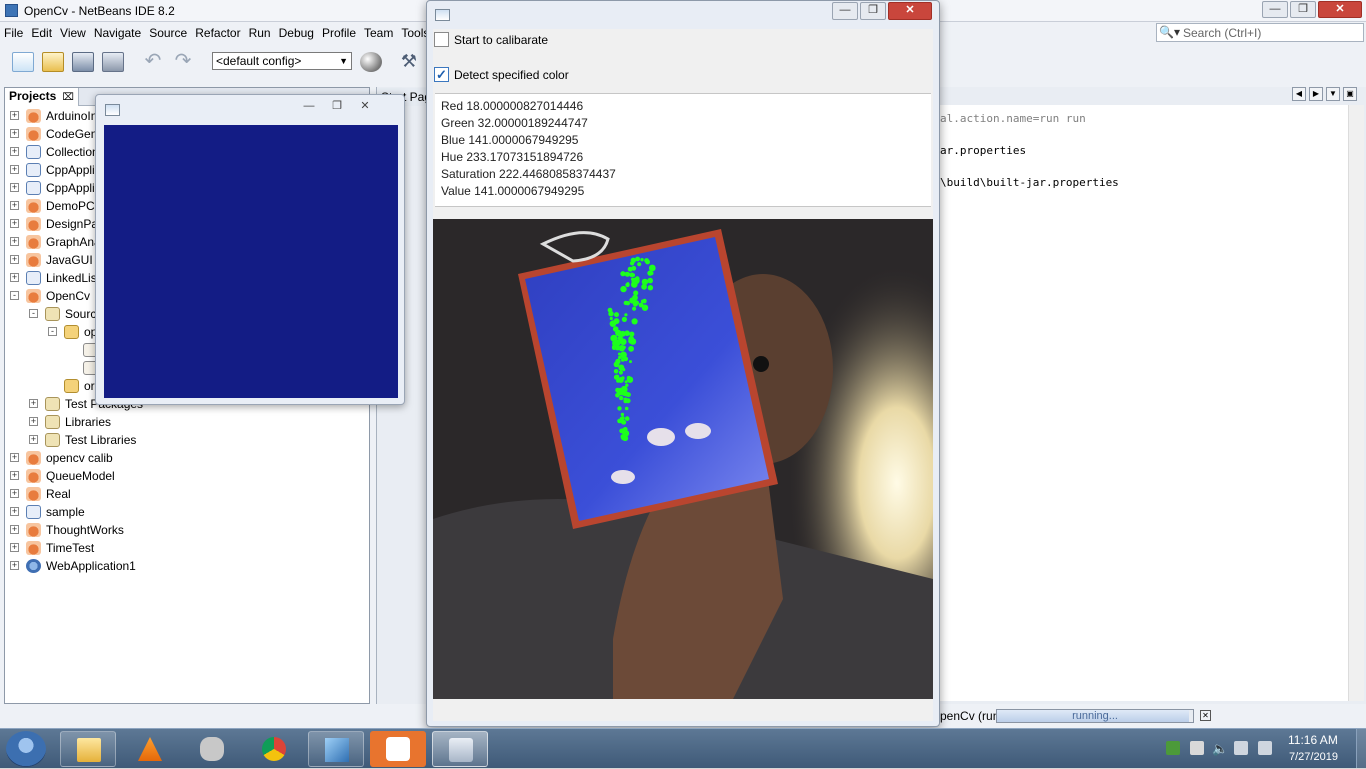  I want to click on taskbar-java, so click(460, 749).